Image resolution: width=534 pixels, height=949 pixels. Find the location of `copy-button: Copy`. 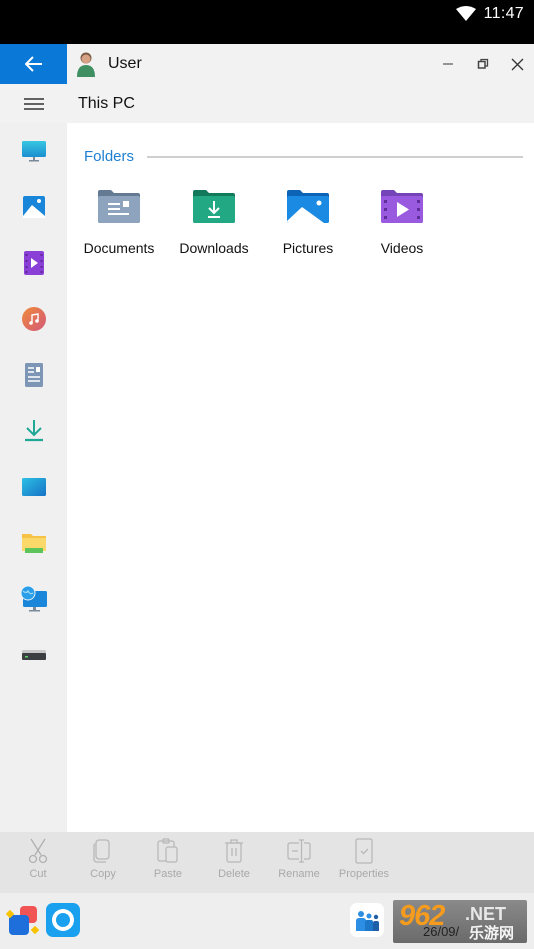

copy-button: Copy is located at coordinates (103, 864).